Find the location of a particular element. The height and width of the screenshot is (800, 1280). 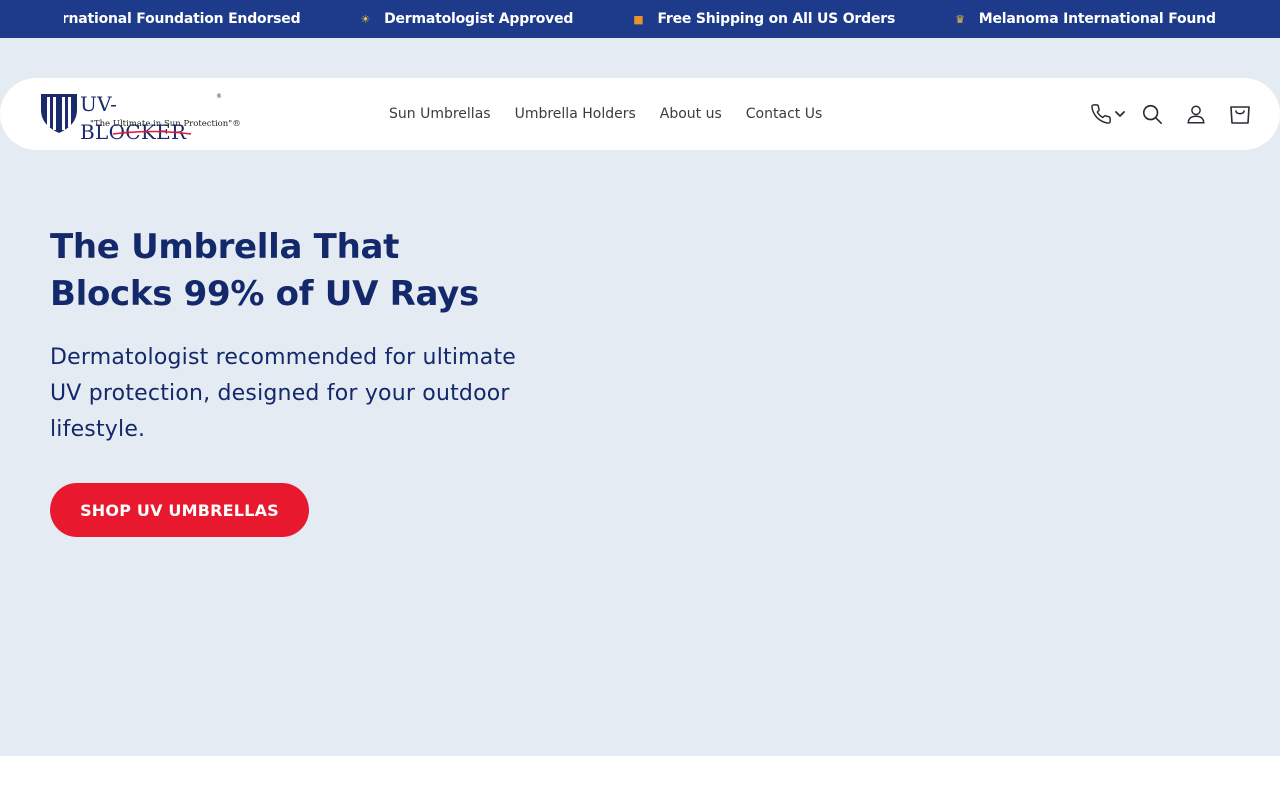

phone-icon is located at coordinates (1101, 114).